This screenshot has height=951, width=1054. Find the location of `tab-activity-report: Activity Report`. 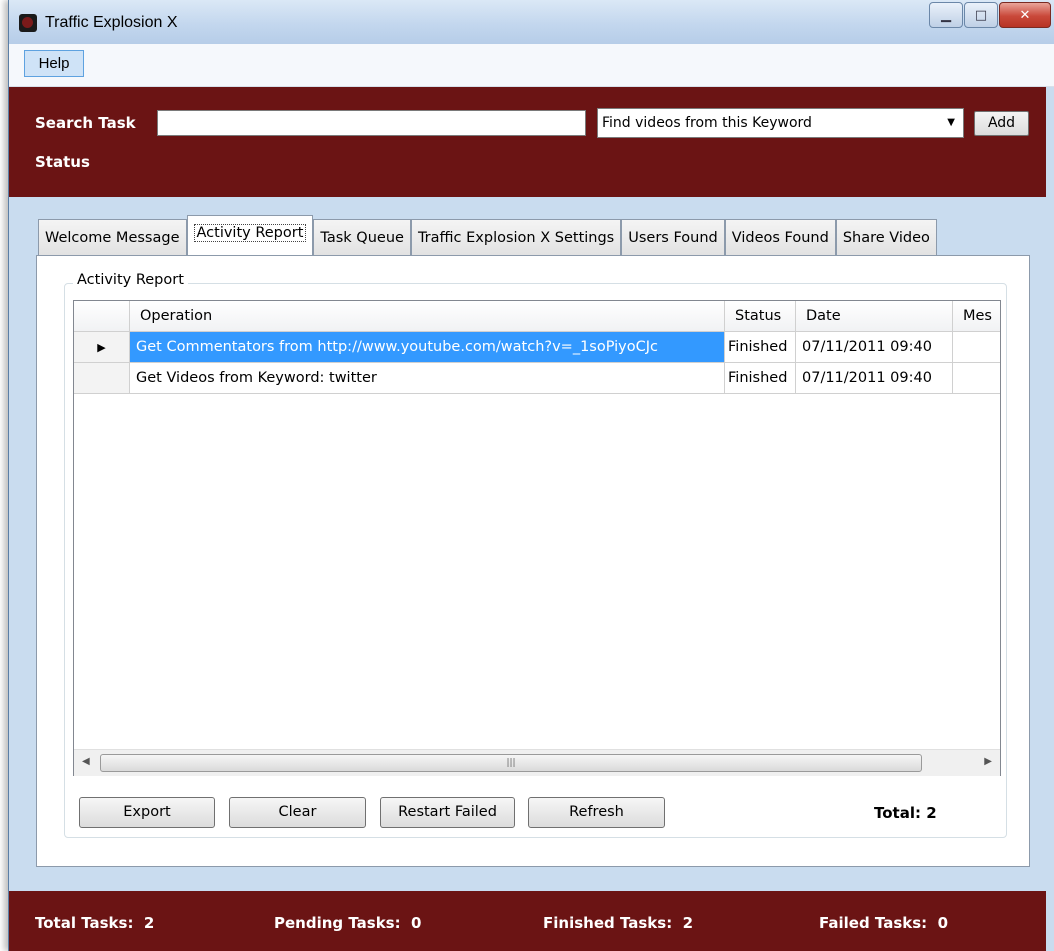

tab-activity-report: Activity Report is located at coordinates (250, 235).